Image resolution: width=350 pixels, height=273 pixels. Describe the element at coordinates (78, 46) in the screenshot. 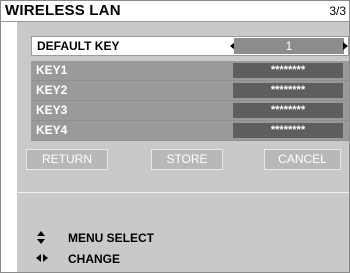

I see `default-key-label: DEFAULT KEY` at that location.